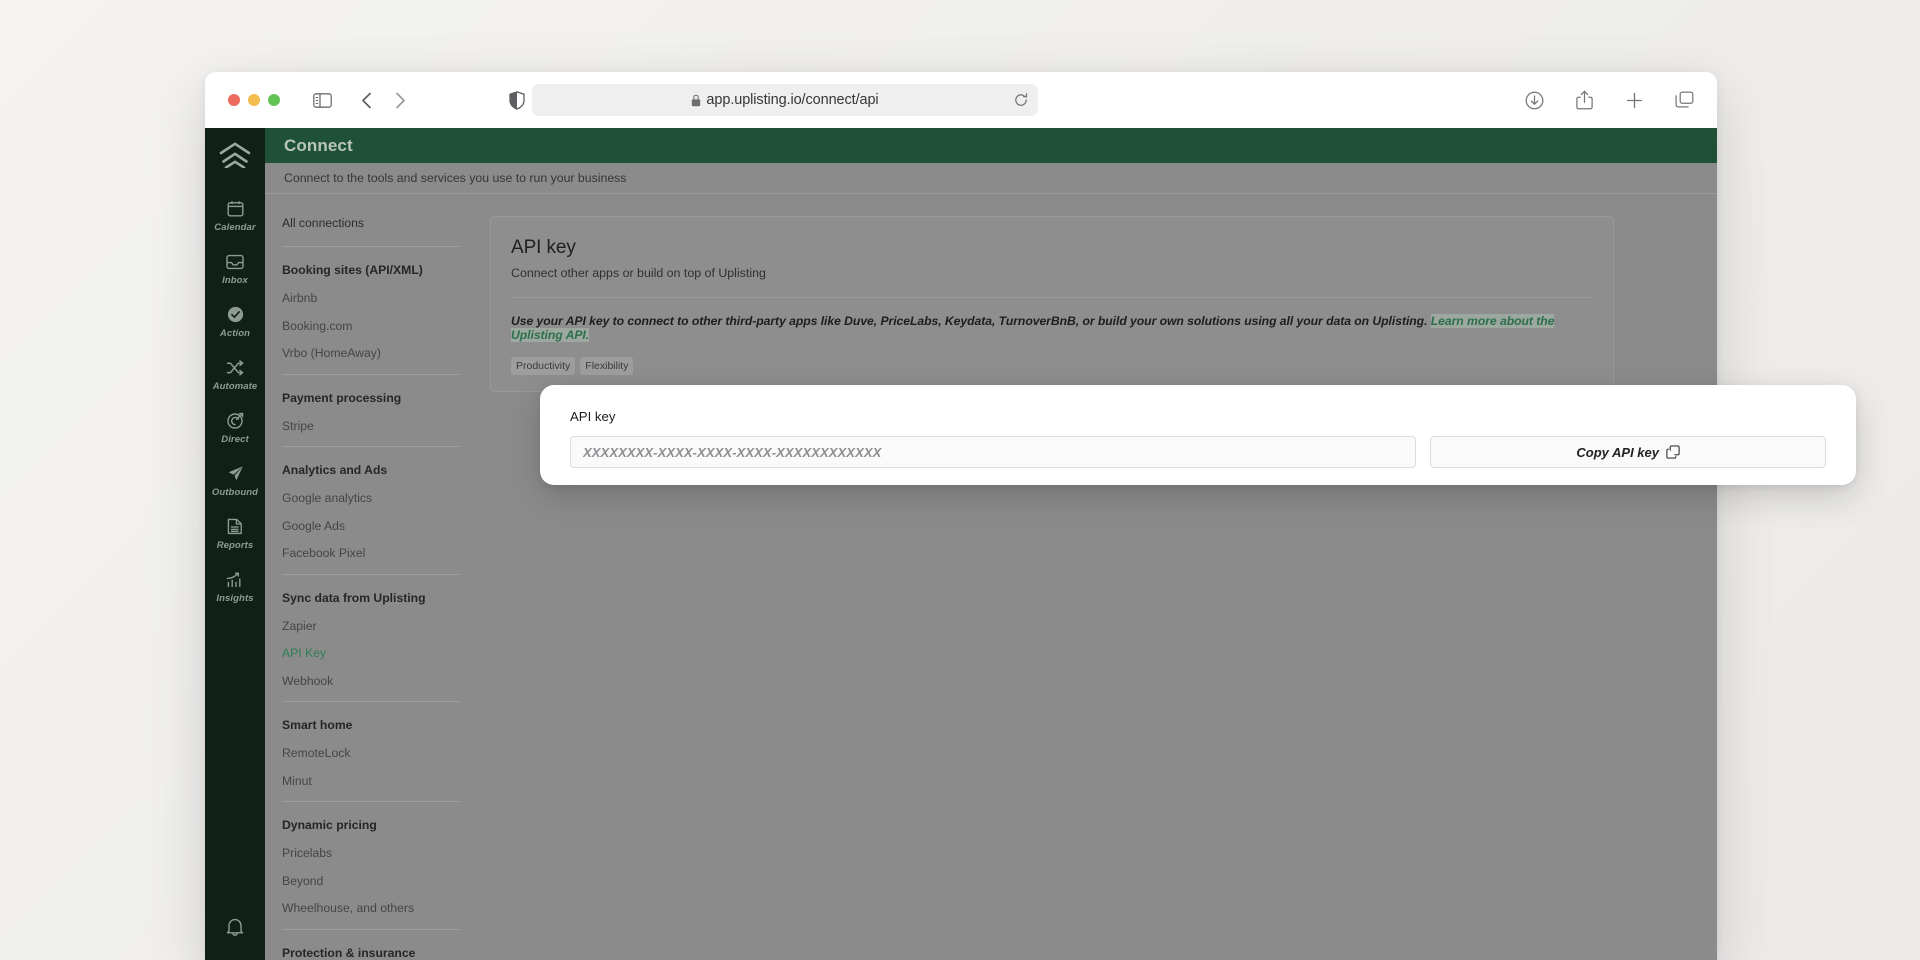 The width and height of the screenshot is (1920, 960). What do you see at coordinates (235, 280) in the screenshot?
I see `sidebar-item-label: Inbox` at bounding box center [235, 280].